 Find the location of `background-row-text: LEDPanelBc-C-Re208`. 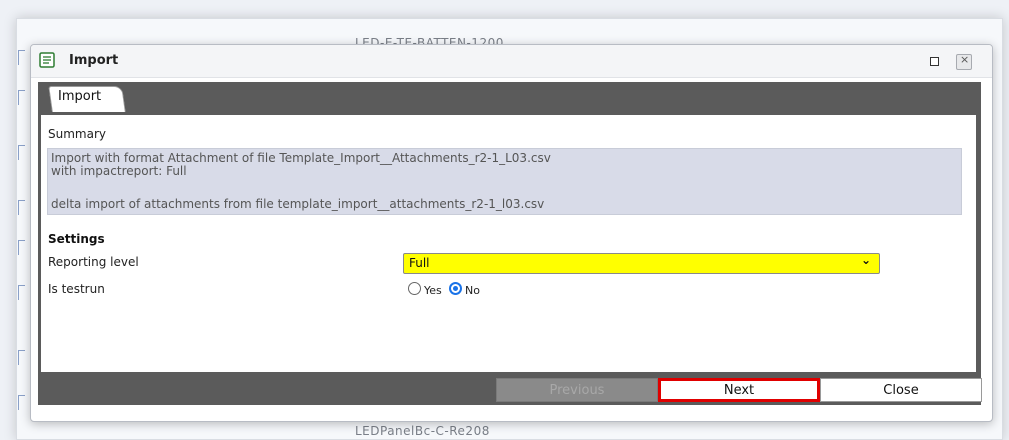

background-row-text: LEDPanelBc-C-Re208 is located at coordinates (422, 431).